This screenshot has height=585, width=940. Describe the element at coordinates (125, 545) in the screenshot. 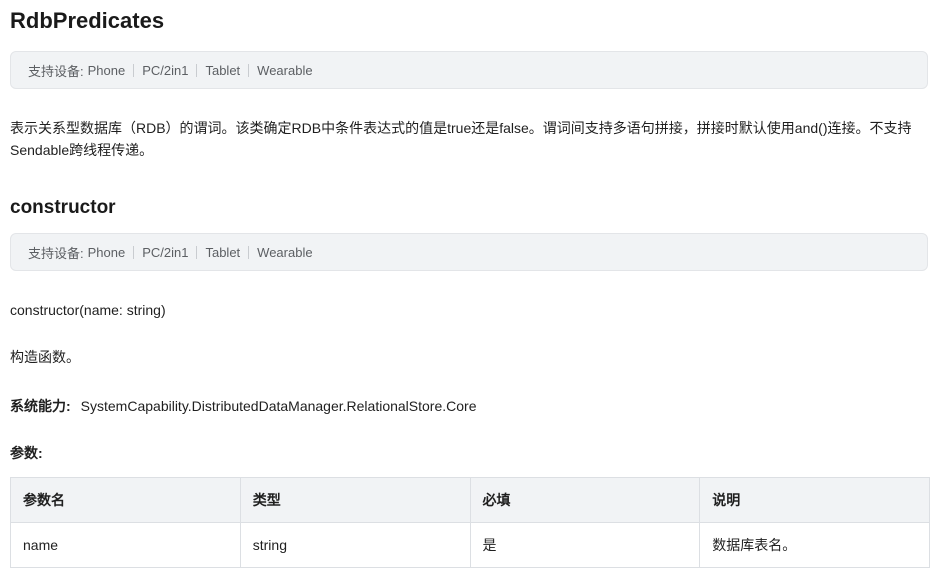

I see `table-cell: name` at that location.